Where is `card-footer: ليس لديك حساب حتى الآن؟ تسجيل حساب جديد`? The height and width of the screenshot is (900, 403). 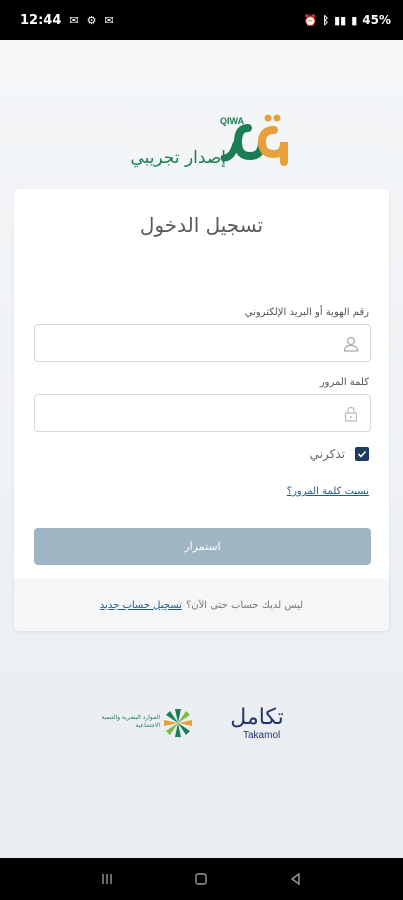 card-footer: ليس لديك حساب حتى الآن؟ تسجيل حساب جديد is located at coordinates (201, 605).